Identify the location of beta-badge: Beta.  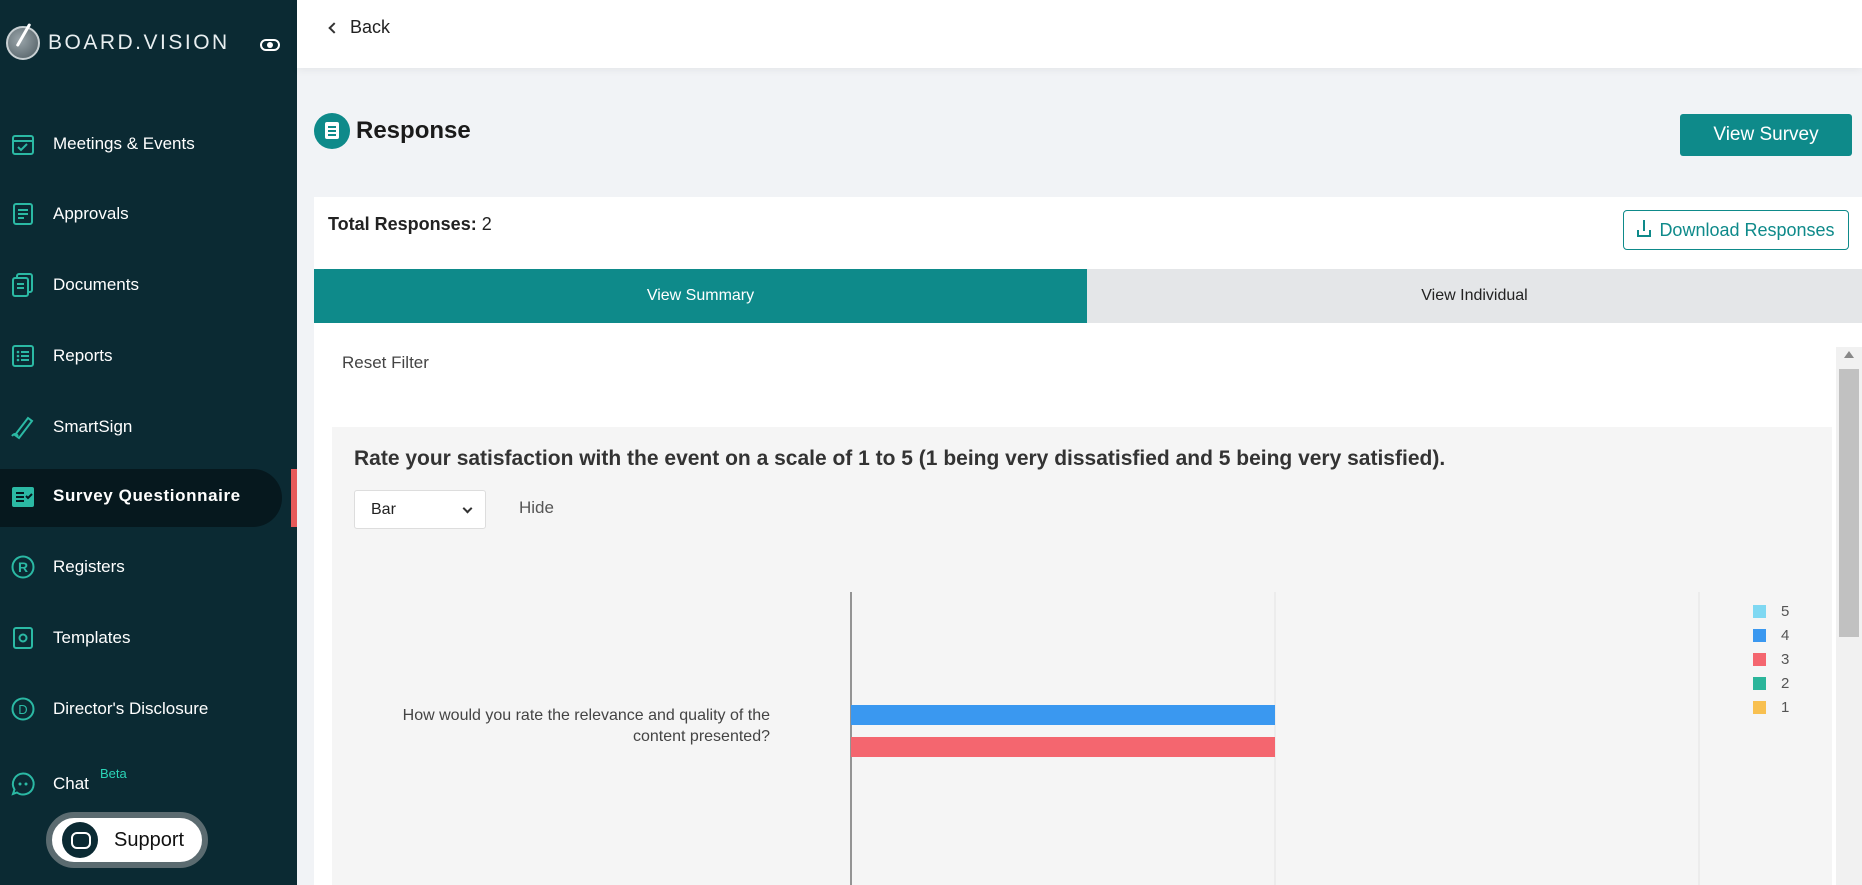
(113, 773).